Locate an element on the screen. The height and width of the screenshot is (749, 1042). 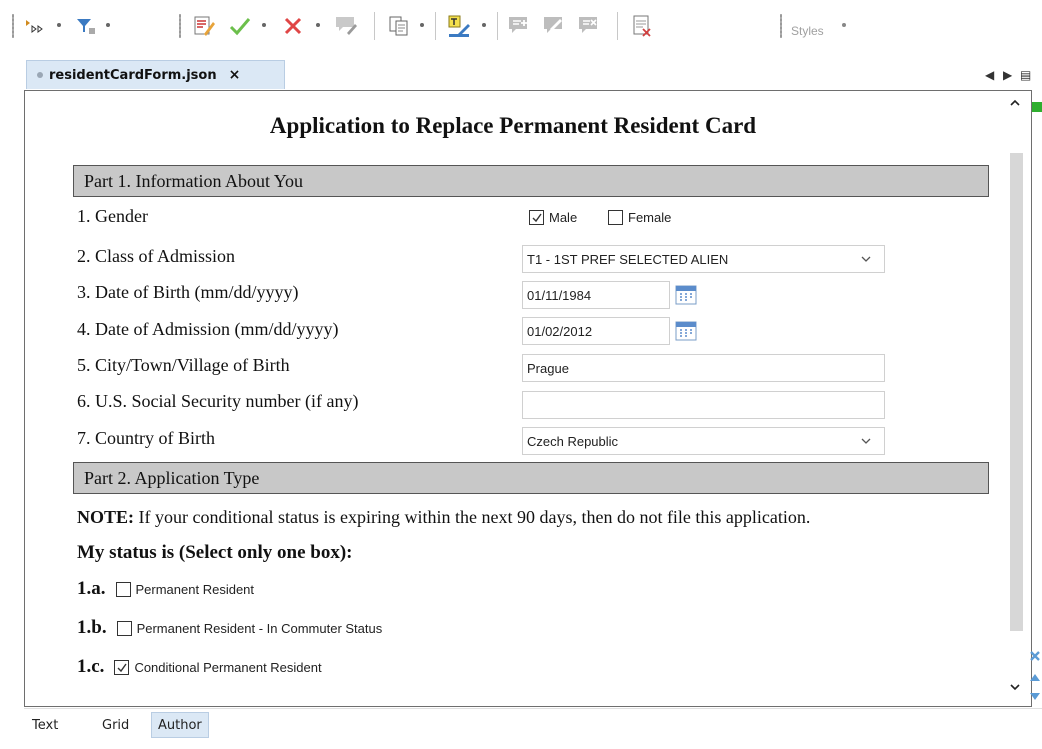
next-marker-icon is located at coordinates (1035, 696).